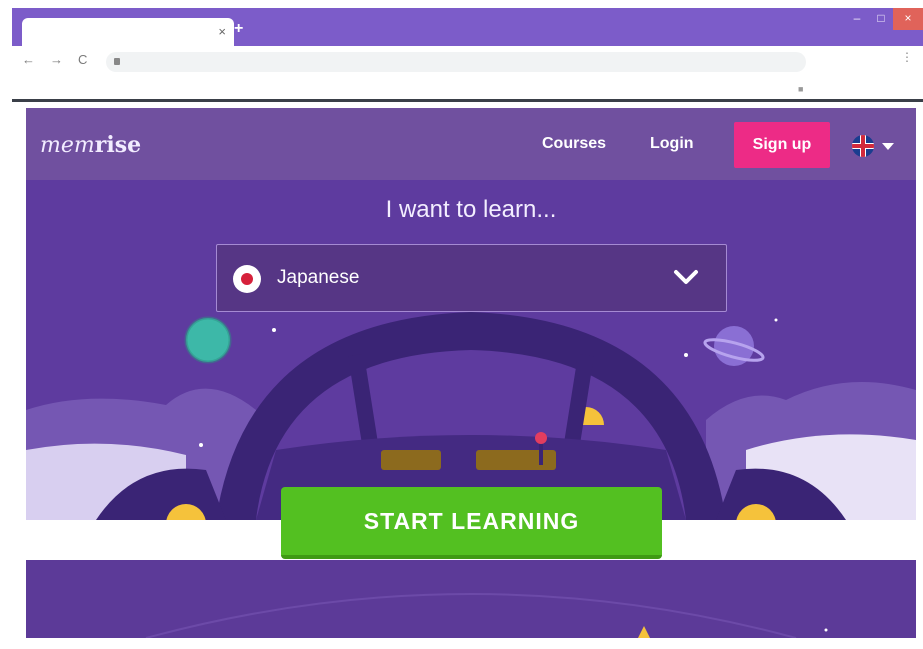 Image resolution: width=923 pixels, height=649 pixels. I want to click on logo-light-text: mem, so click(67, 145).